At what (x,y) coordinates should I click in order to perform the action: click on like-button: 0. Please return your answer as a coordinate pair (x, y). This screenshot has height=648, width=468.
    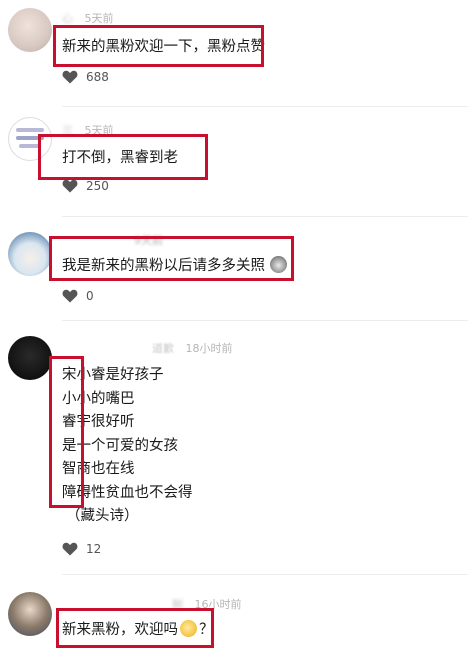
    Looking at the image, I should click on (78, 296).